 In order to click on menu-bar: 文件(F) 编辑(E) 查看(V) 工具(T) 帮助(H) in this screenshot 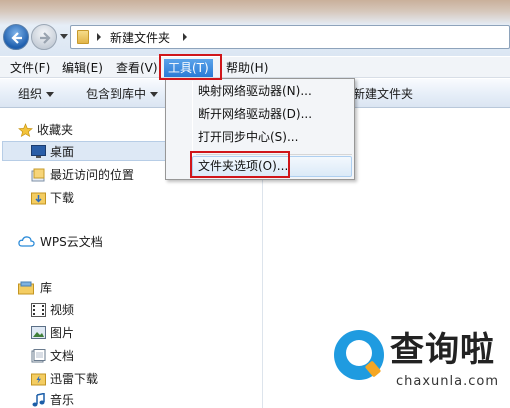, I will do `click(255, 67)`.